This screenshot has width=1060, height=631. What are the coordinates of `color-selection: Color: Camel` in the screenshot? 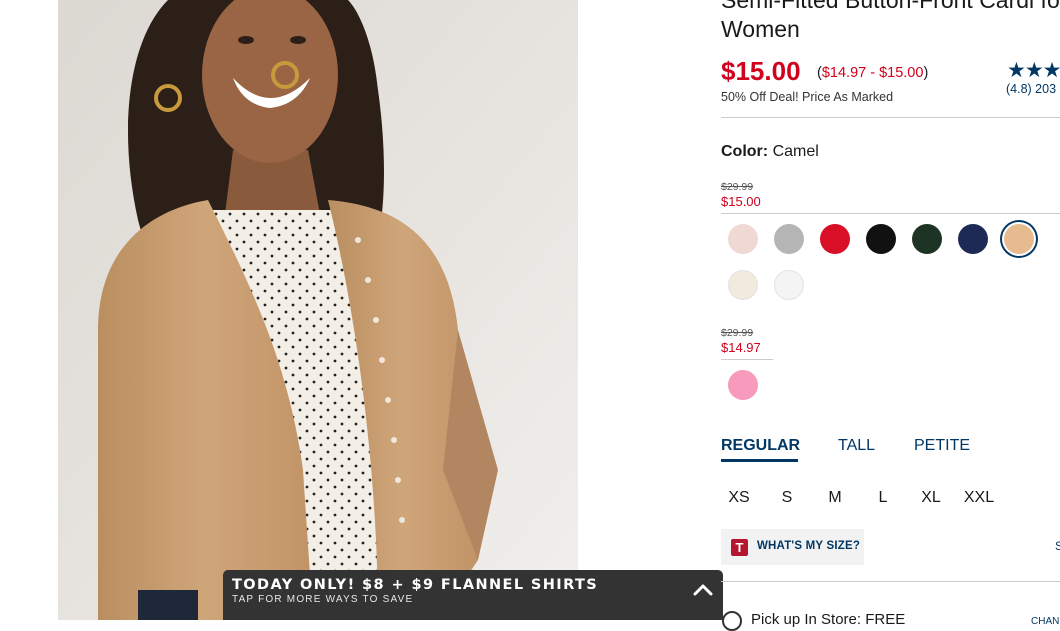 It's located at (770, 152).